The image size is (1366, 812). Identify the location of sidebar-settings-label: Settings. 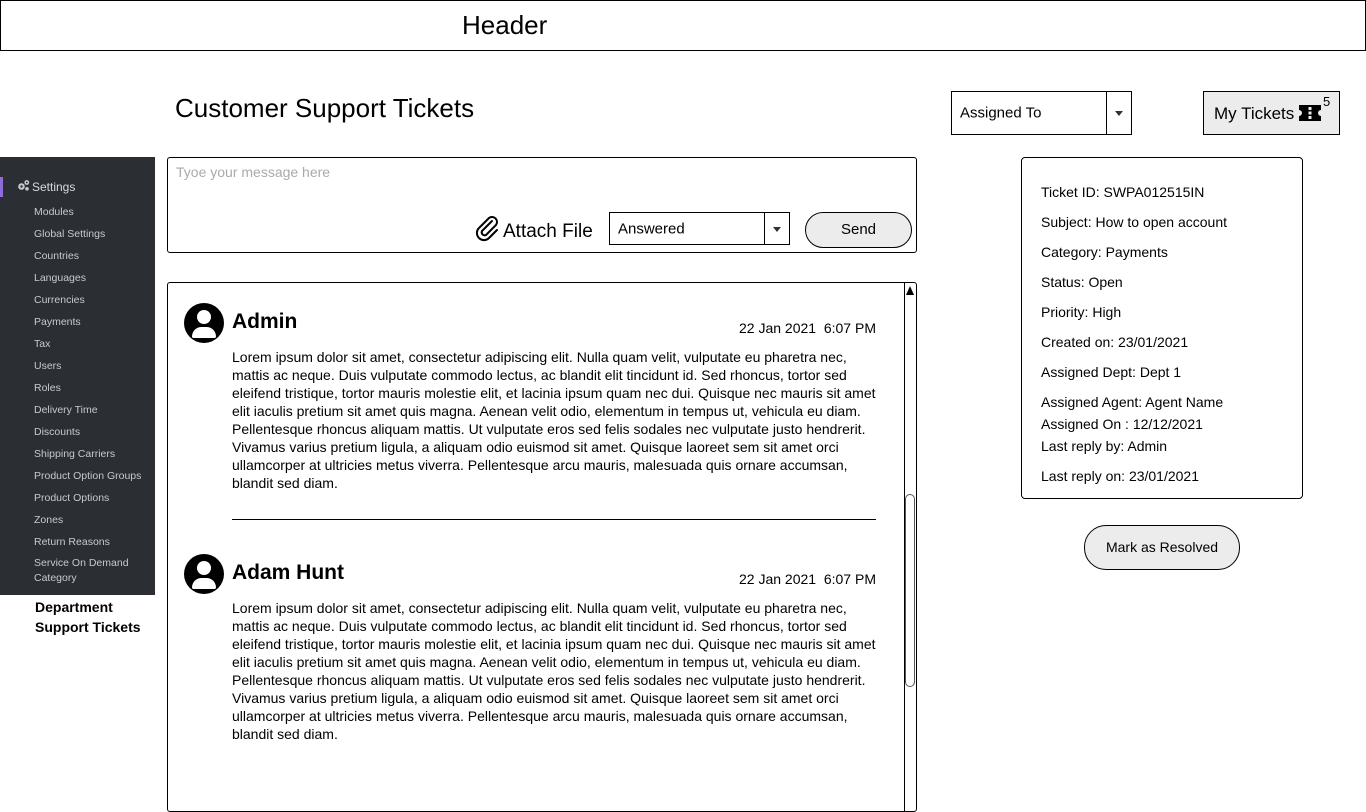
(54, 187).